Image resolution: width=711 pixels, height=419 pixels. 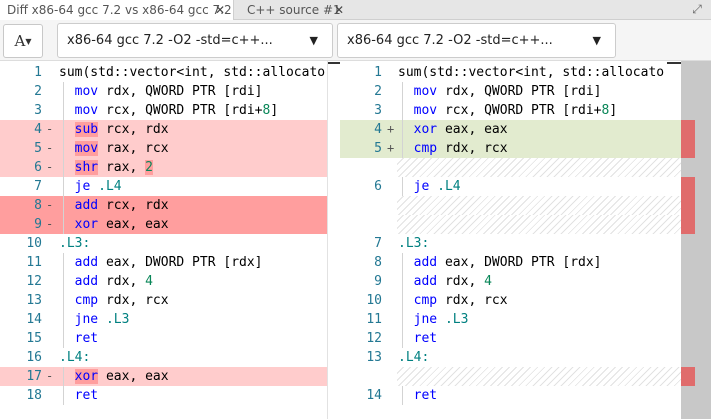 What do you see at coordinates (510, 129) in the screenshot?
I see `code-line: 4 + xor eax, eax` at bounding box center [510, 129].